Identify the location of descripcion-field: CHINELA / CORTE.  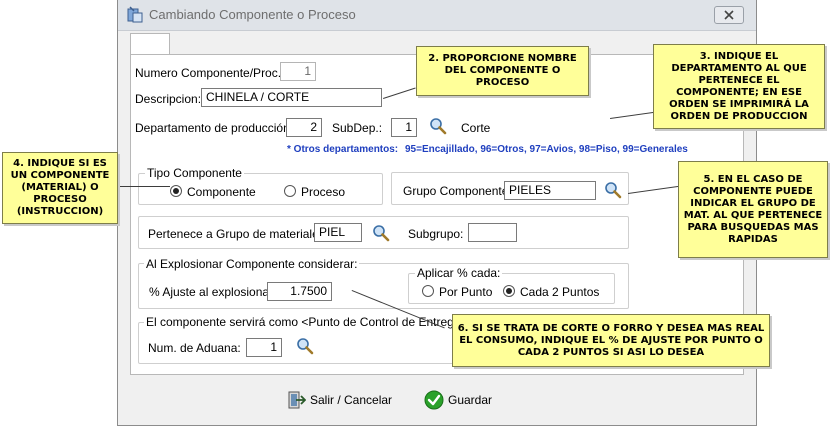
(291, 97).